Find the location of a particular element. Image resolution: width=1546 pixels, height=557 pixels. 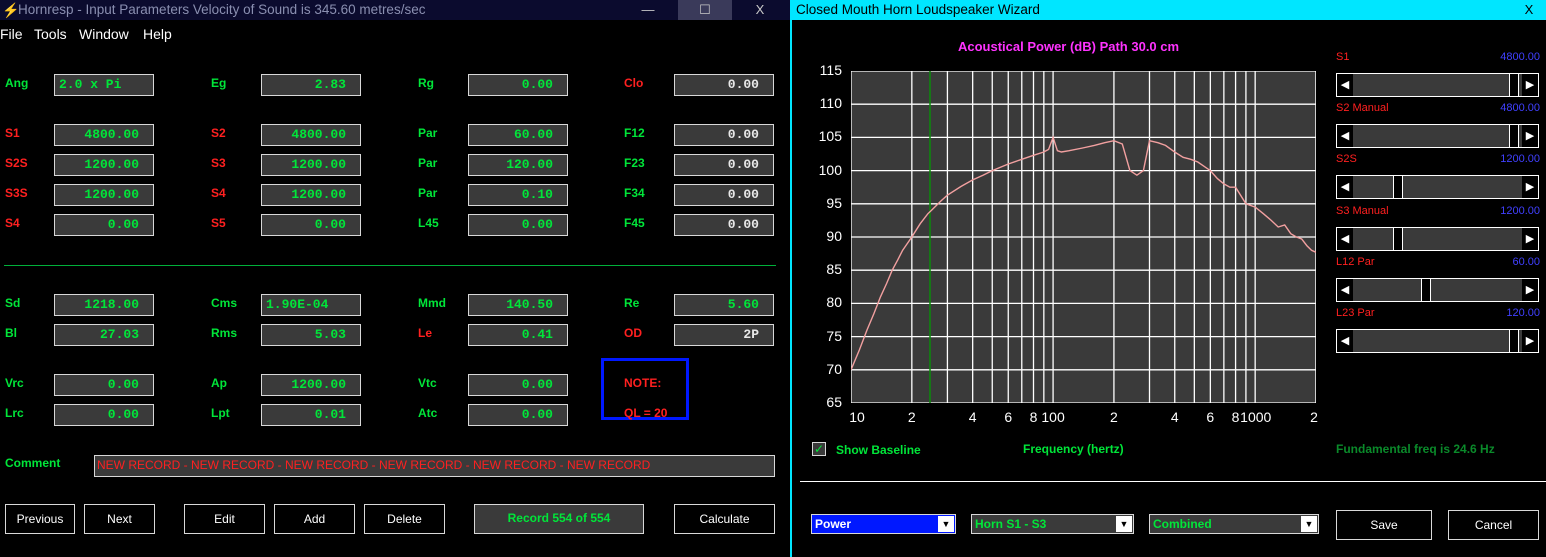

combination-dropdown: Combined ▼ is located at coordinates (1234, 524).